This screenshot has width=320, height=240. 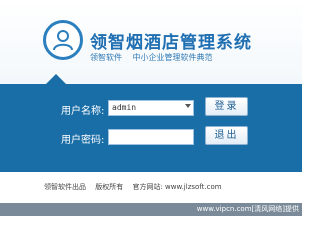 What do you see at coordinates (171, 43) in the screenshot?
I see `app-title: 领智烟酒店管理系统` at bounding box center [171, 43].